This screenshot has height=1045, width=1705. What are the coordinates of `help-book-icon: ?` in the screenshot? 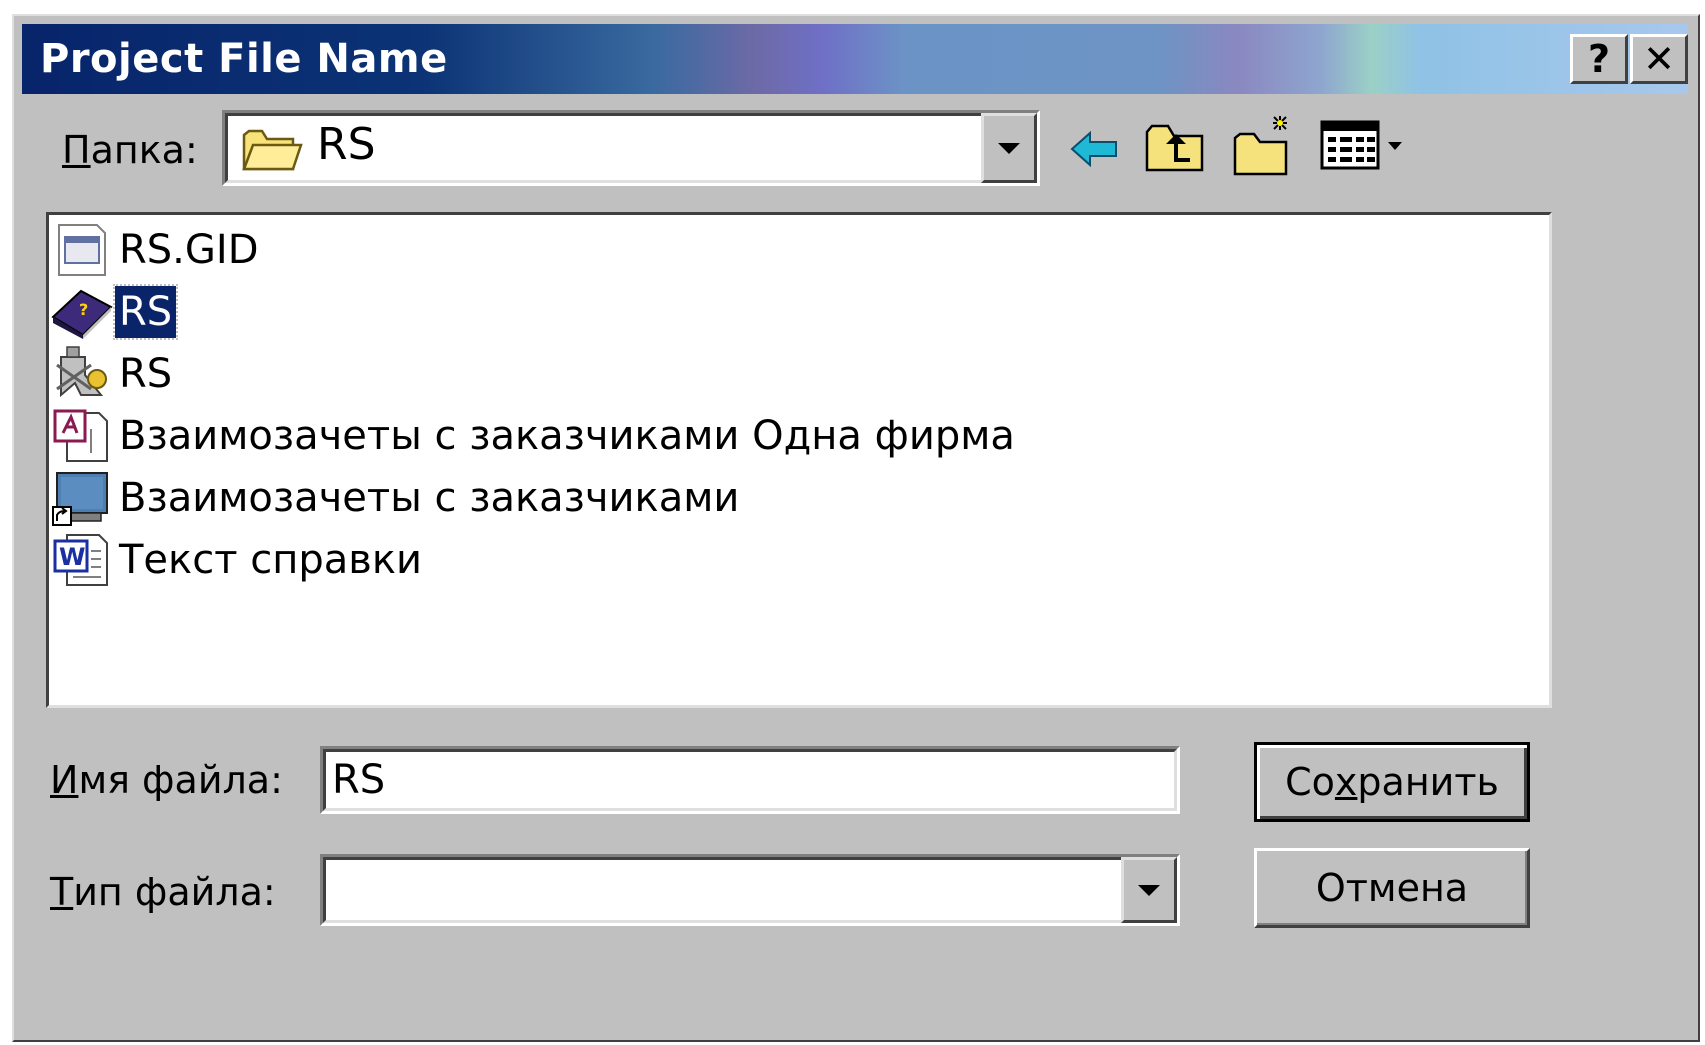 It's located at (82, 314).